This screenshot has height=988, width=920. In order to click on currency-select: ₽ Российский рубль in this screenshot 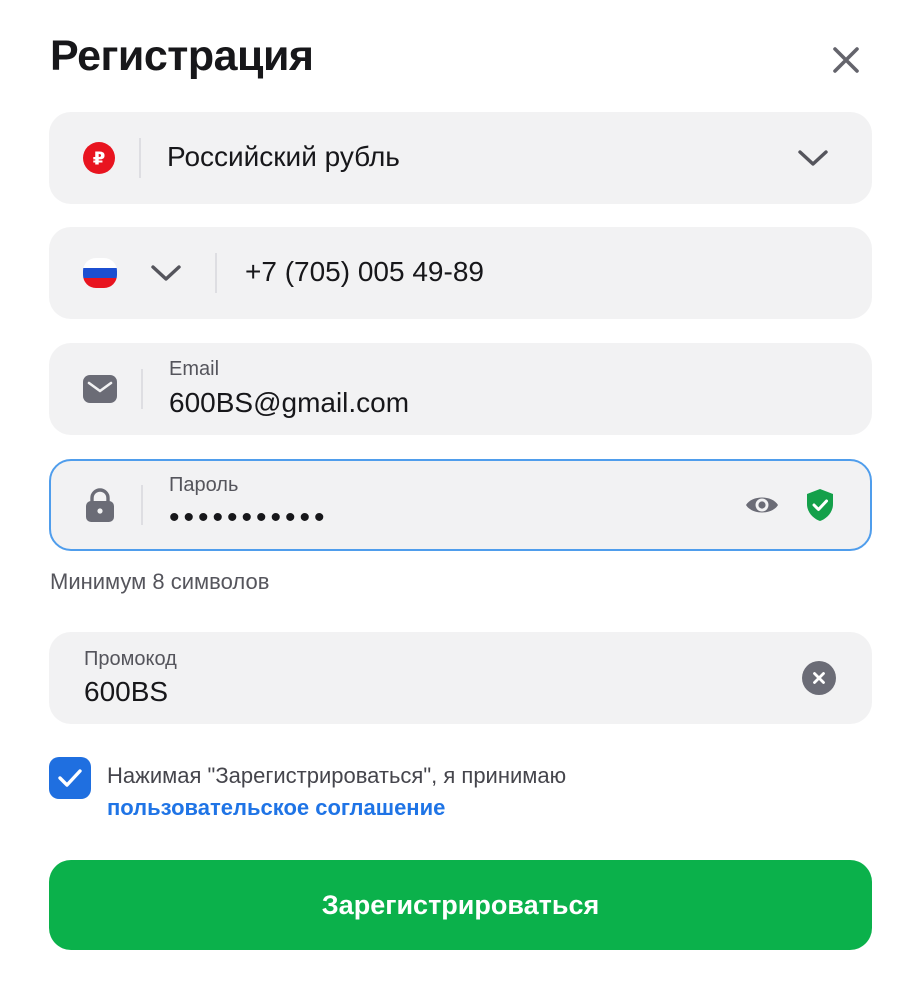, I will do `click(460, 158)`.